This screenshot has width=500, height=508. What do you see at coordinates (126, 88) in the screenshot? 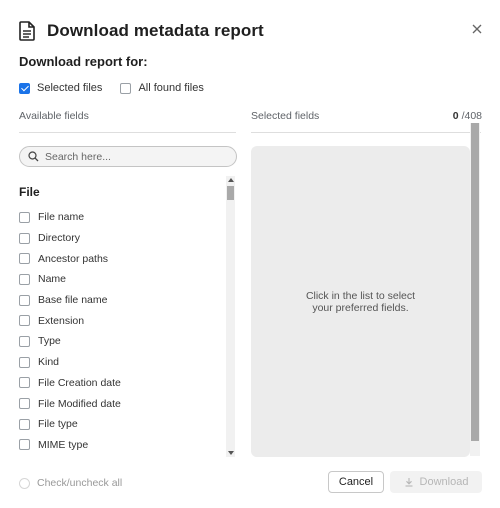
I see `all-found-files-checkbox` at bounding box center [126, 88].